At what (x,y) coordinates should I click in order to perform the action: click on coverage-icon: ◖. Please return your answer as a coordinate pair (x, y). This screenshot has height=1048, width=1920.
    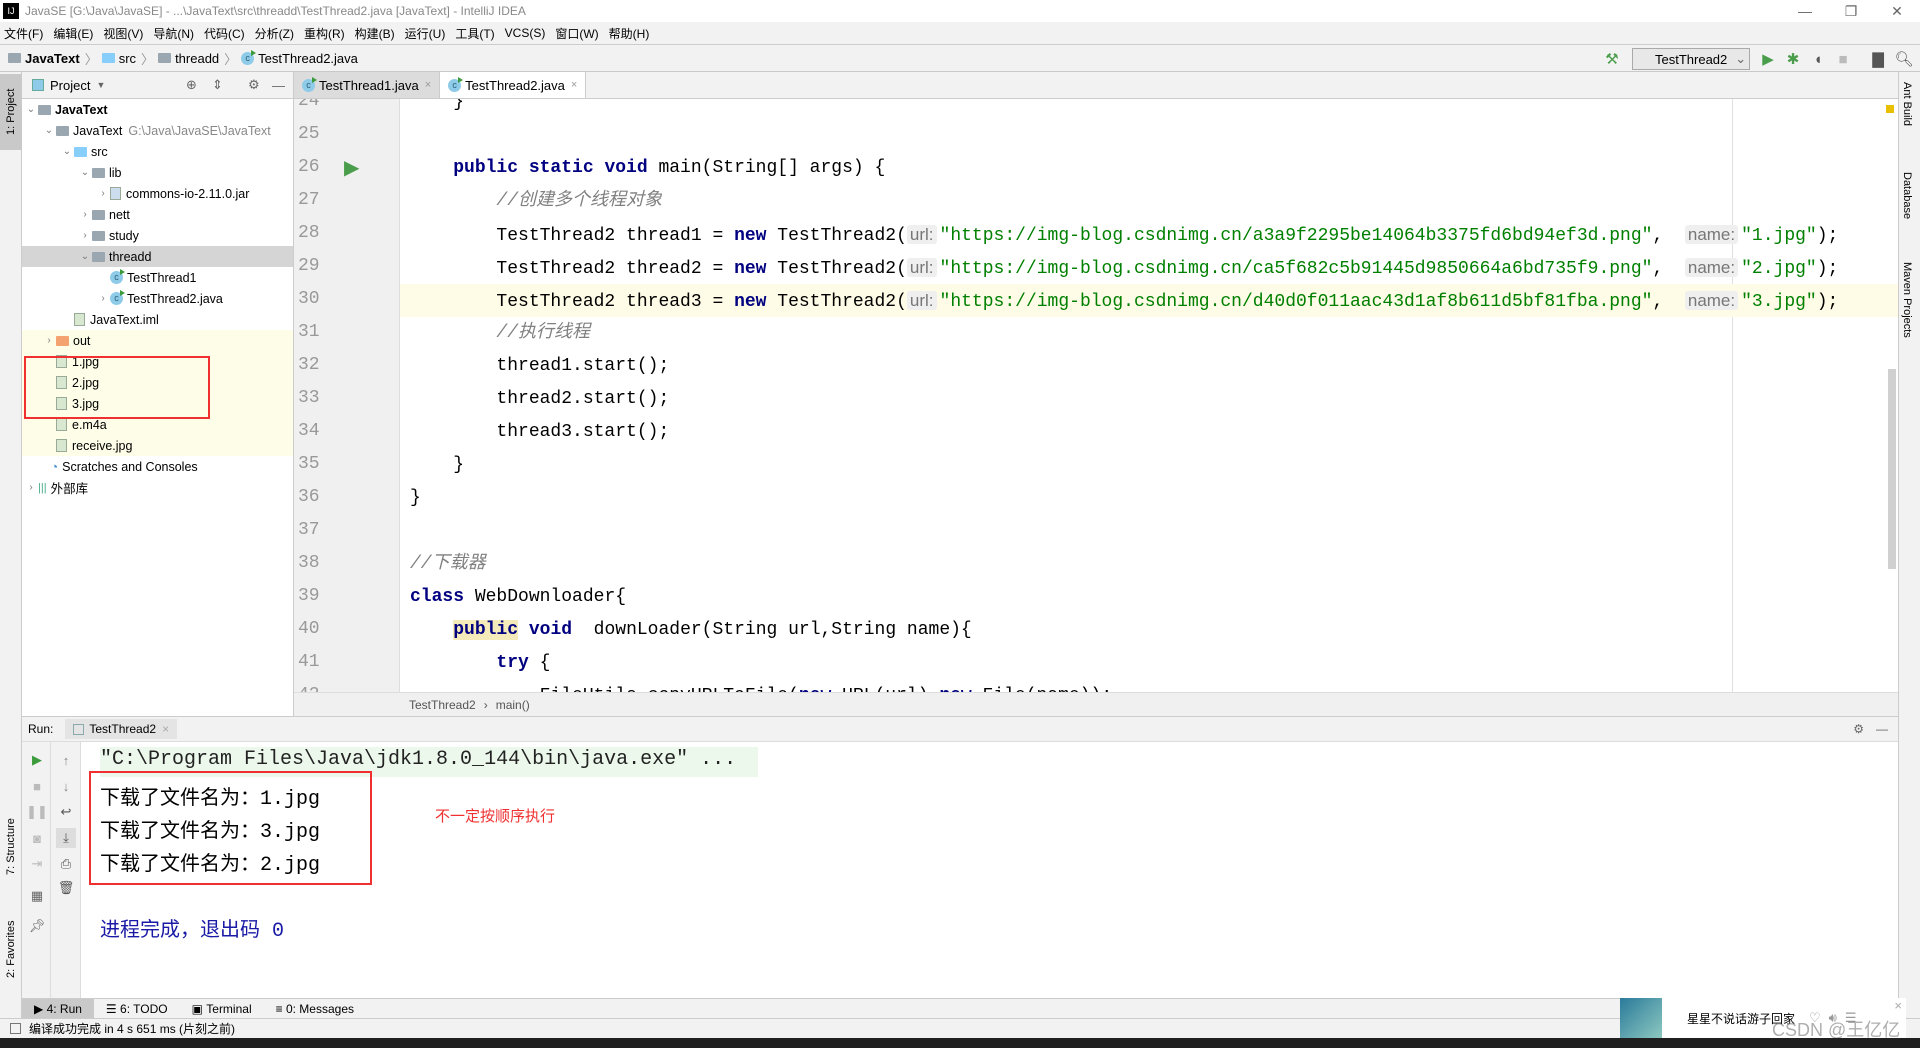
    Looking at the image, I should click on (1818, 59).